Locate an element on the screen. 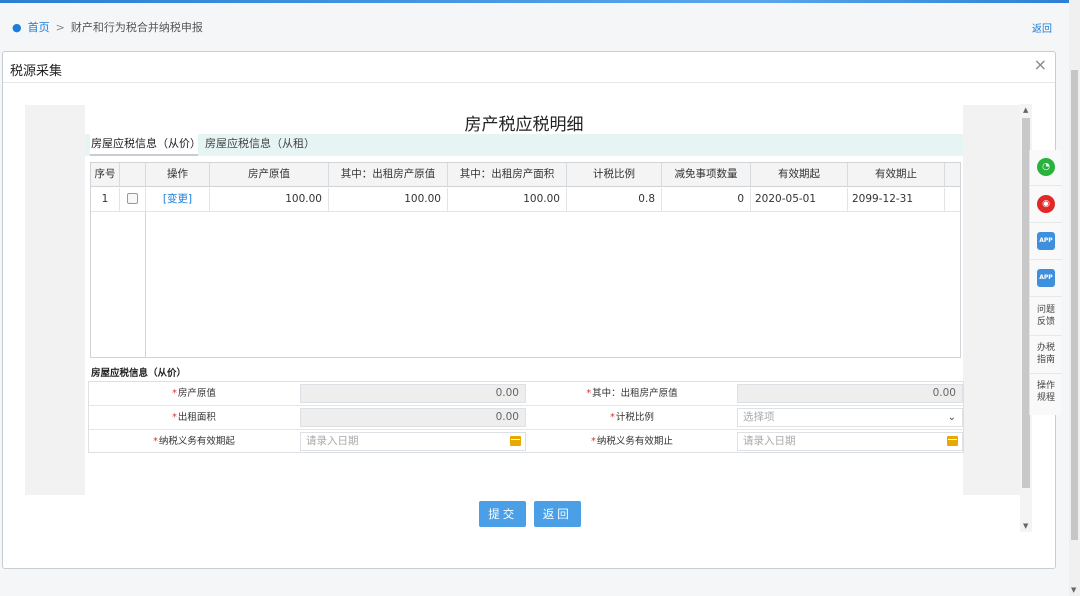 The image size is (1080, 596). submit-button: 提交 is located at coordinates (503, 514).